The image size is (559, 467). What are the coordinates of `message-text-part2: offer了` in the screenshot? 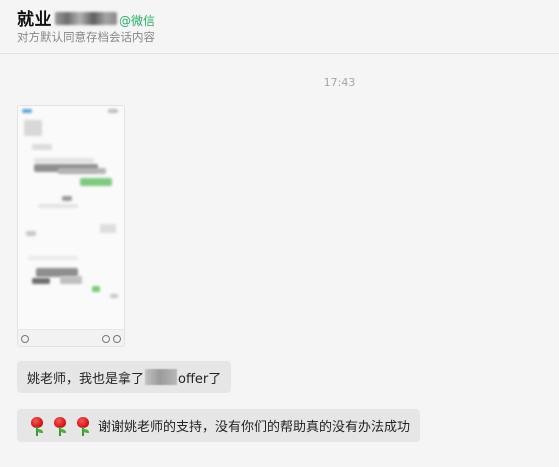 It's located at (200, 379).